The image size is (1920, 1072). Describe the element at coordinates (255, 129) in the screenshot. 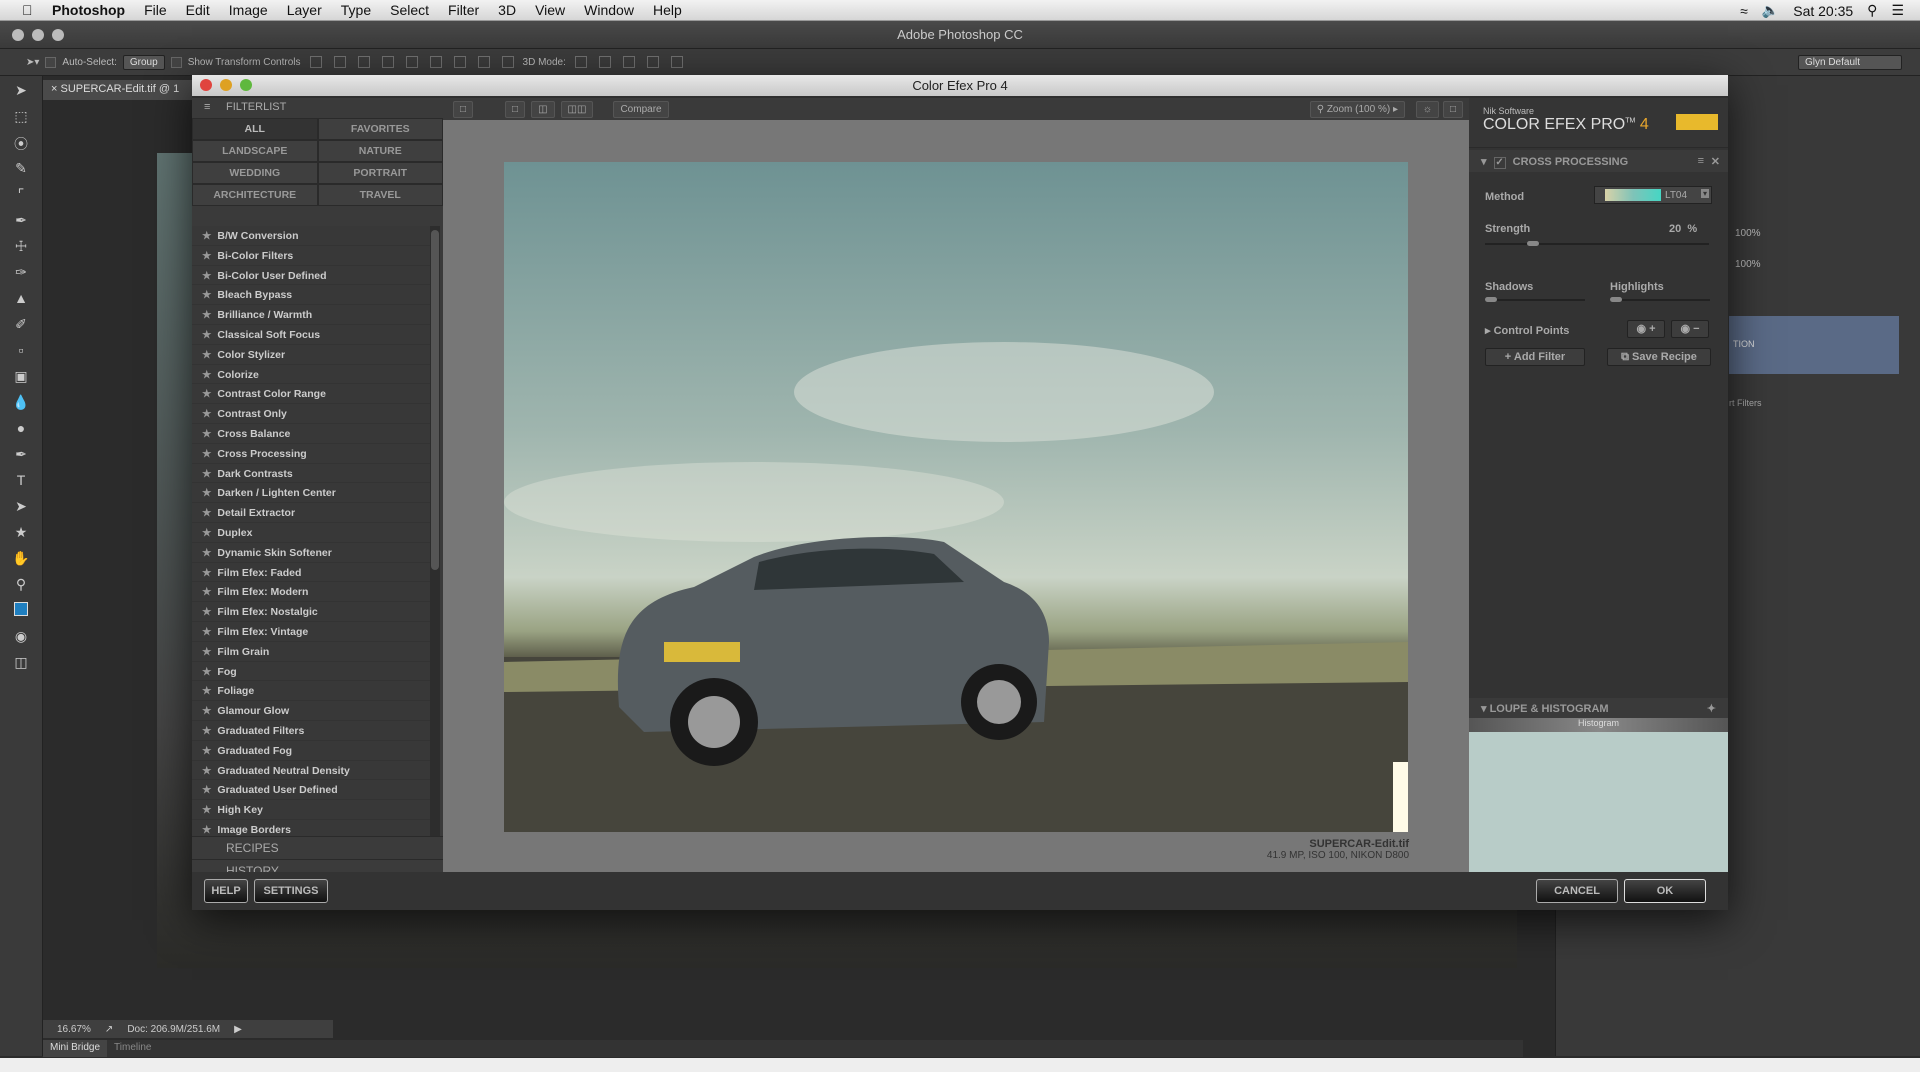

I see `category-all: ALL` at that location.